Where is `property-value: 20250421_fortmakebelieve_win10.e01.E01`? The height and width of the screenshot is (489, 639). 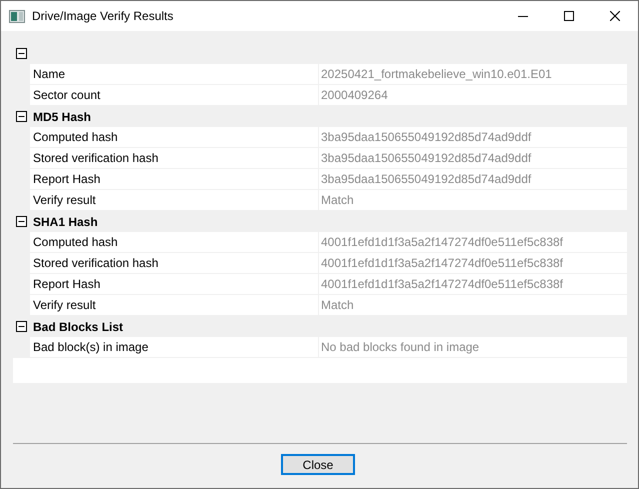
property-value: 20250421_fortmakebelieve_win10.e01.E01 is located at coordinates (436, 74).